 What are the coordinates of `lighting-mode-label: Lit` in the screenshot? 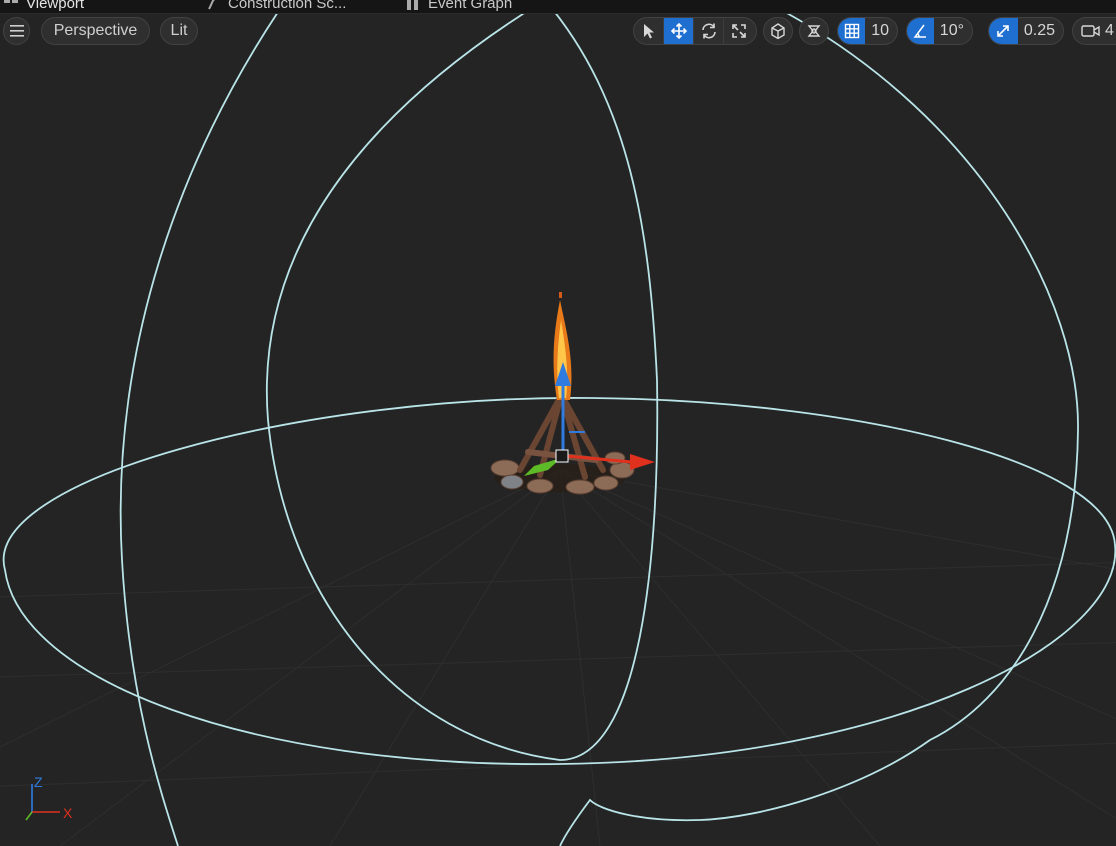 It's located at (179, 30).